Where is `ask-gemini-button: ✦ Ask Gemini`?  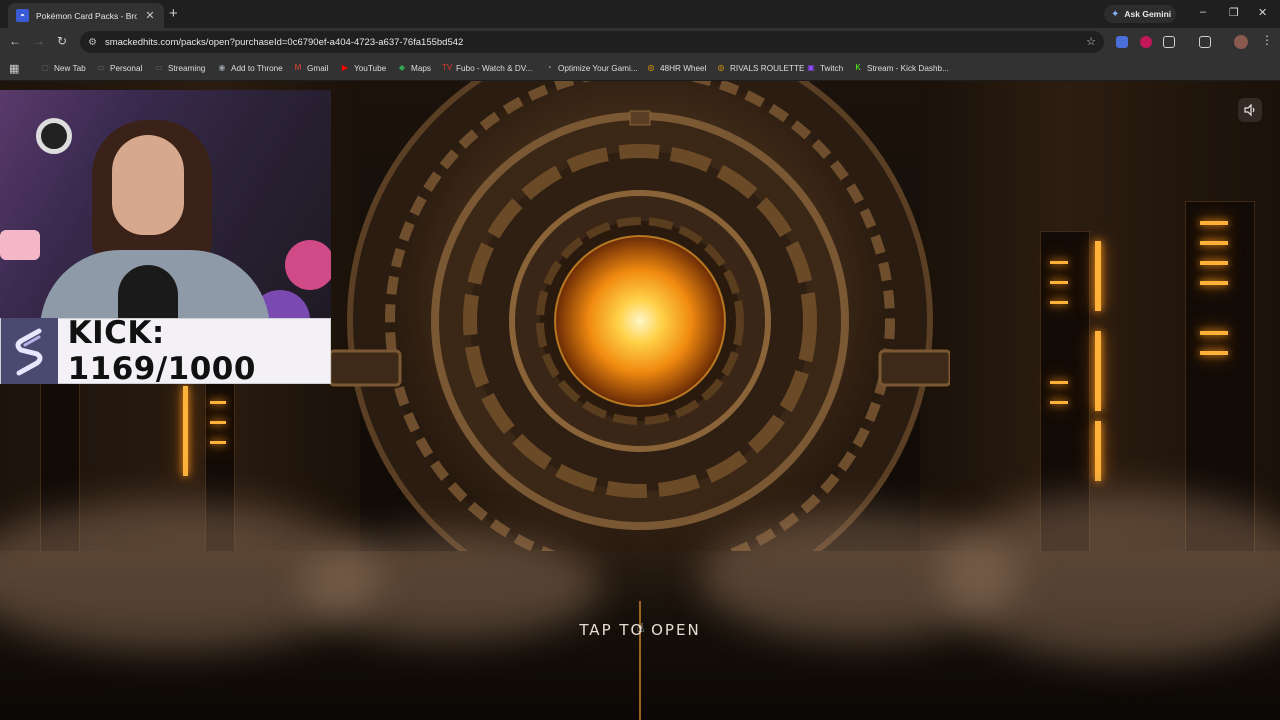
ask-gemini-button: ✦ Ask Gemini is located at coordinates (1140, 14).